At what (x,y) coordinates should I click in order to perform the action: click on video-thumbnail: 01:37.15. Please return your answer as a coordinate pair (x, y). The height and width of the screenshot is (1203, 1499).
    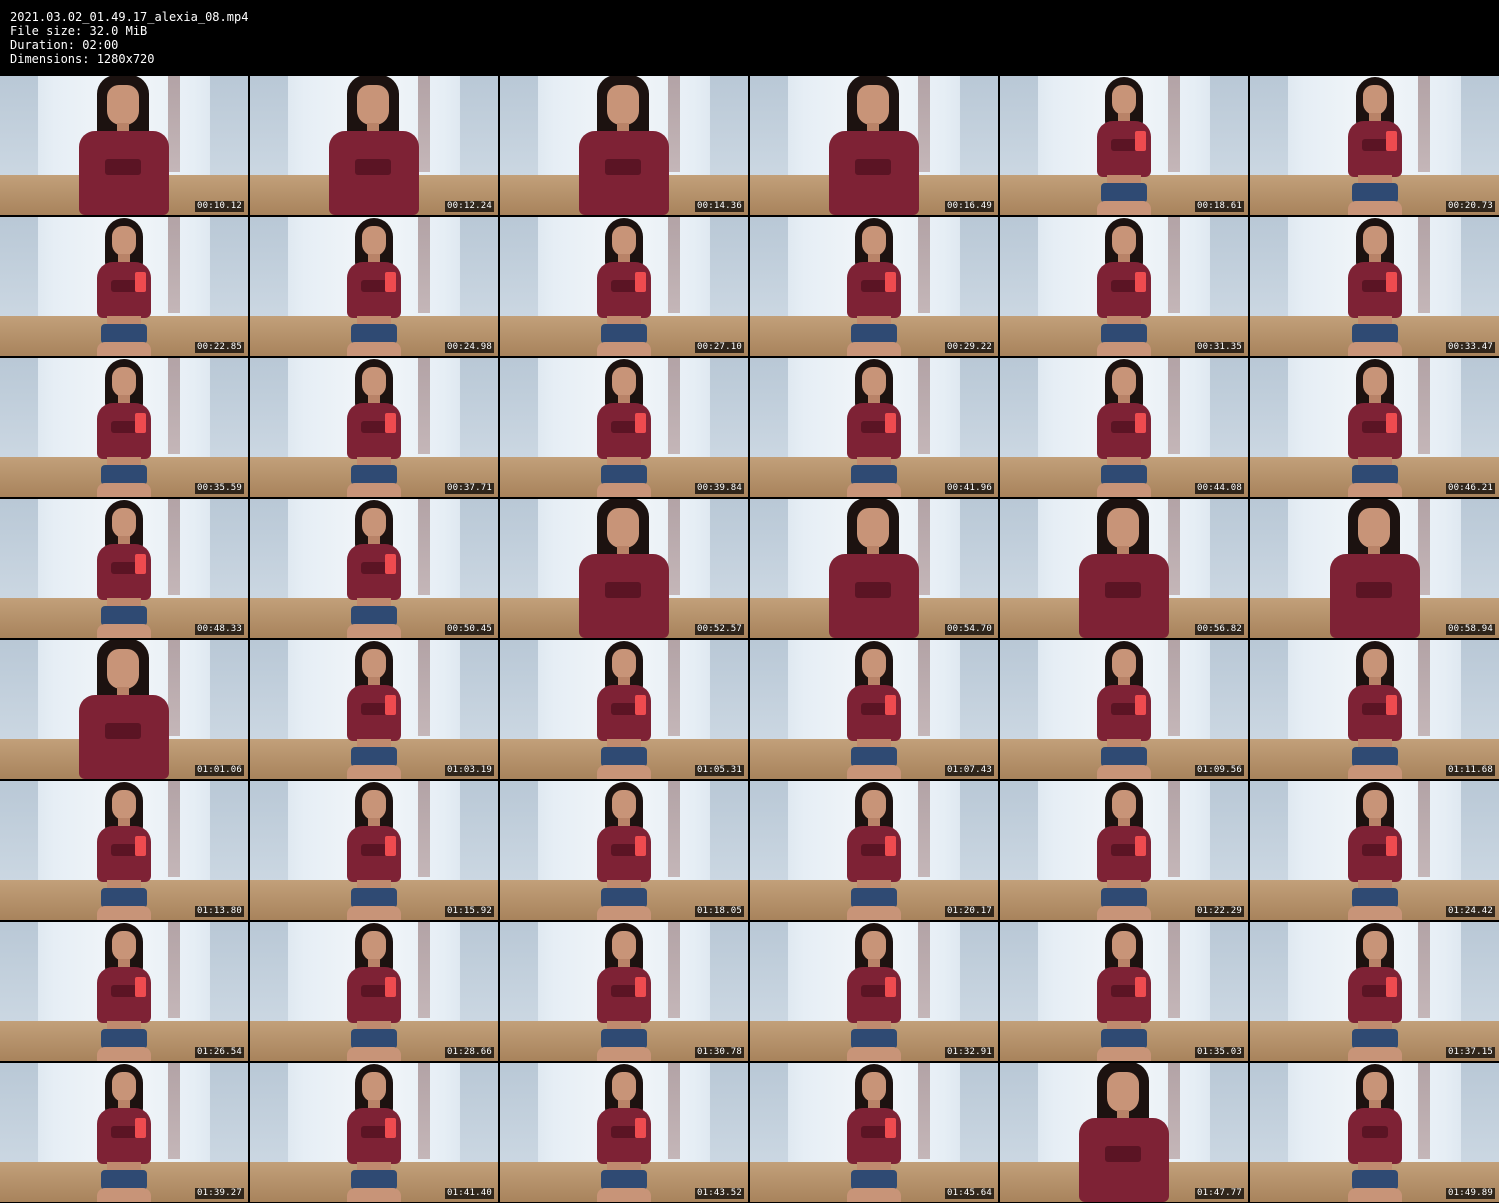
    Looking at the image, I should click on (1374, 991).